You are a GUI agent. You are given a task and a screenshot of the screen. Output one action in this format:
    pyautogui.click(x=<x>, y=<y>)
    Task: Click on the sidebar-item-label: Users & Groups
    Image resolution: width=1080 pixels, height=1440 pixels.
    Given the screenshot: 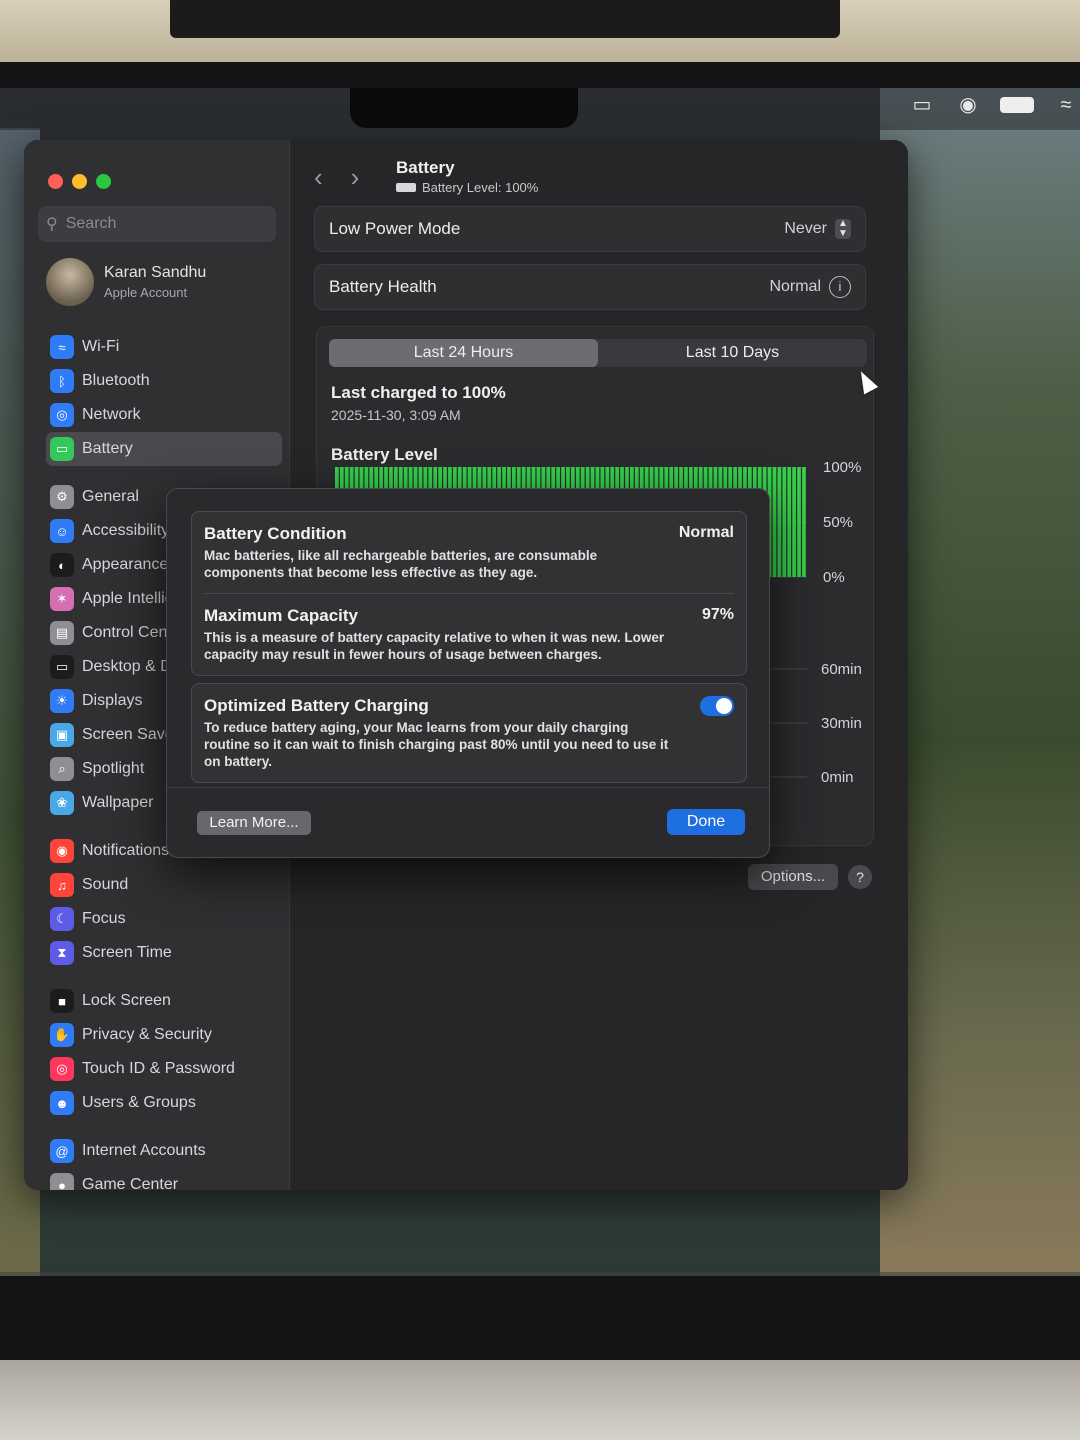 What is the action you would take?
    pyautogui.click(x=139, y=1102)
    